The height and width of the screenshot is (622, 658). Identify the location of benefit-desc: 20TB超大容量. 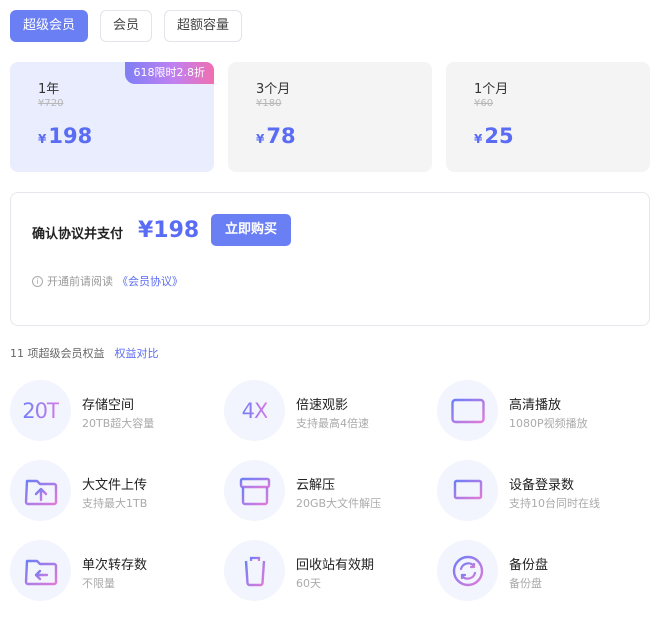
(118, 423).